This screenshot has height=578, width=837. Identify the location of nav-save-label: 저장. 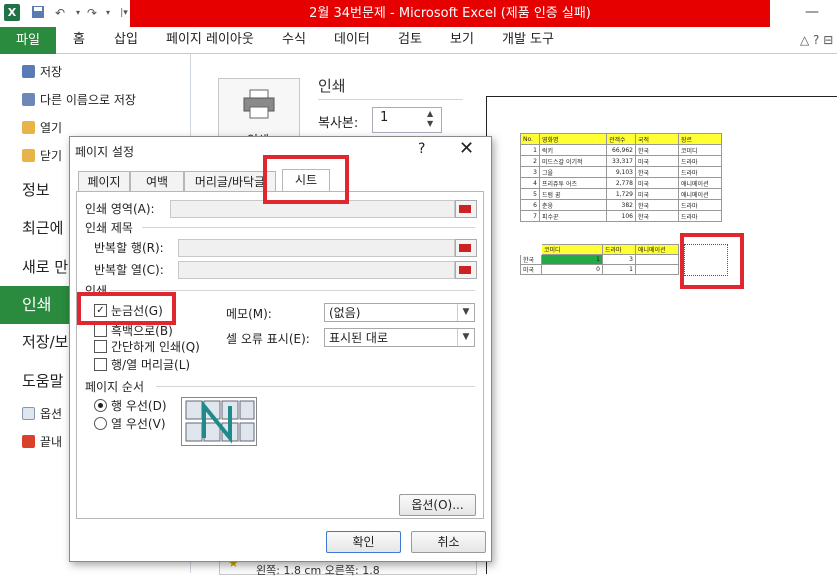
(51, 72).